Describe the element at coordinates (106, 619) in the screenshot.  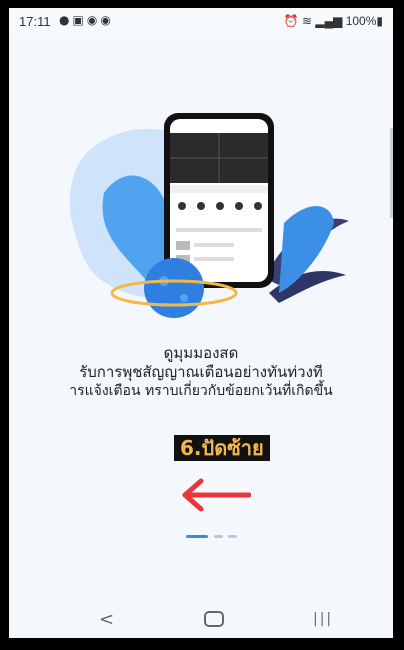
I see `back-icon: <` at that location.